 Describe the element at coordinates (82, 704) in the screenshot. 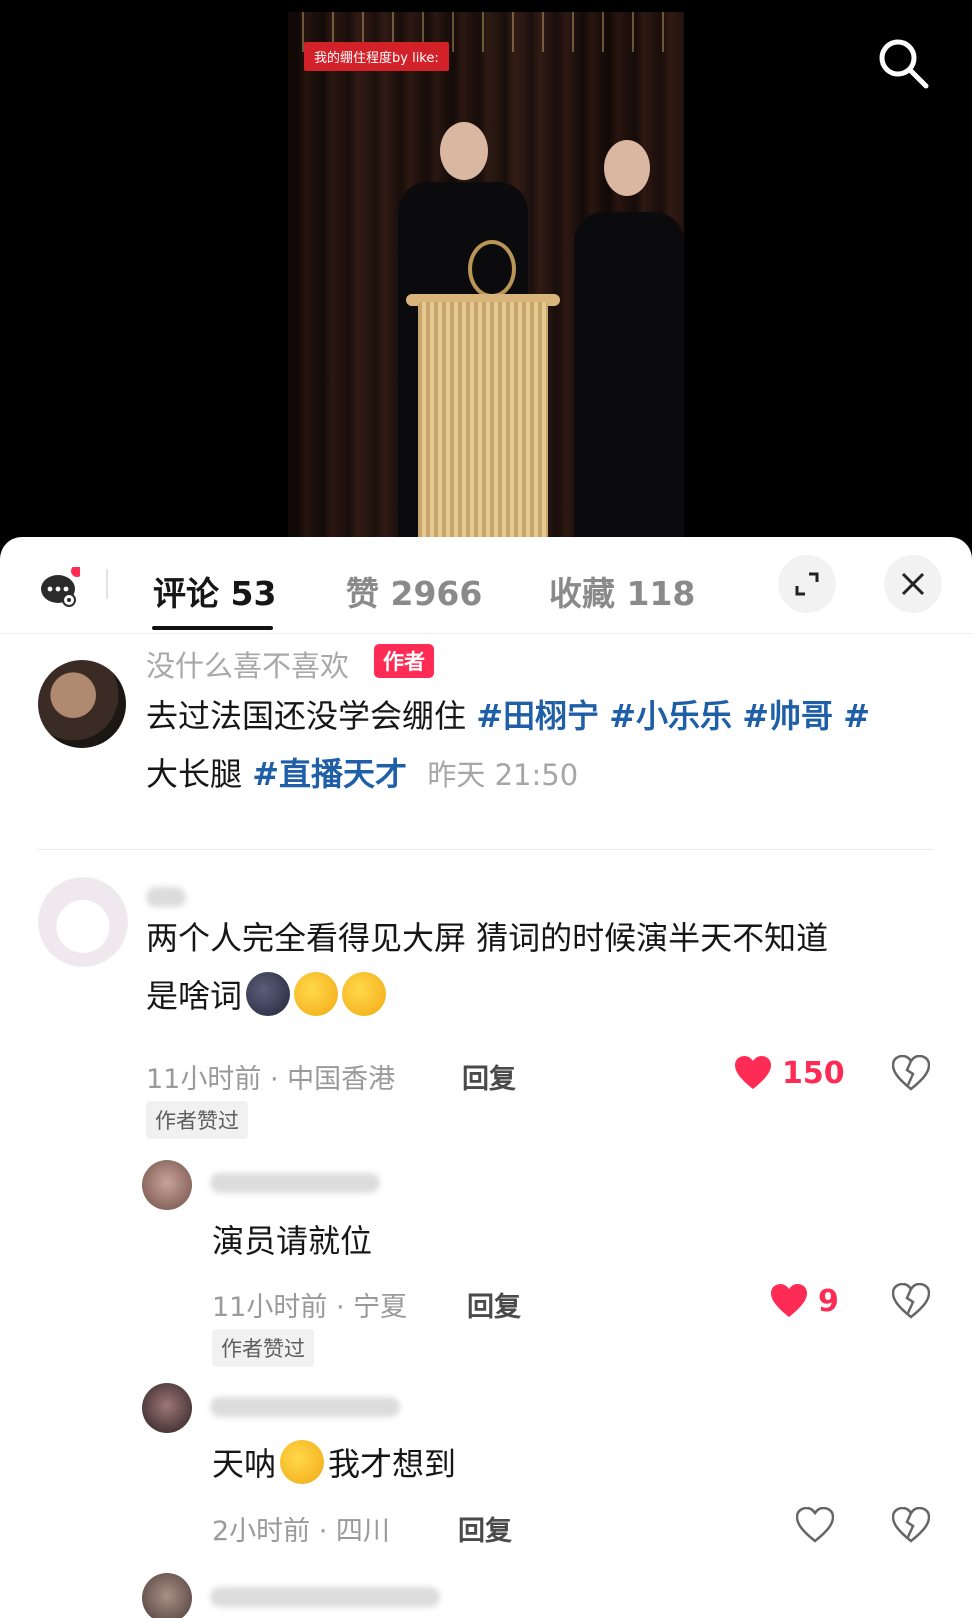

I see `author-avatar` at that location.